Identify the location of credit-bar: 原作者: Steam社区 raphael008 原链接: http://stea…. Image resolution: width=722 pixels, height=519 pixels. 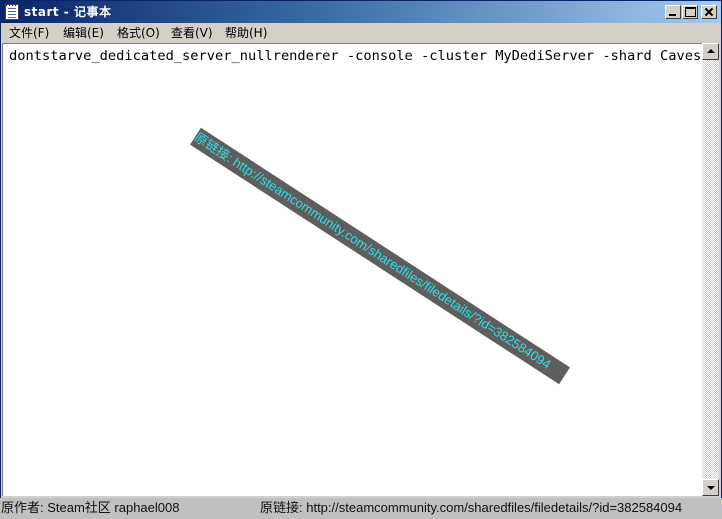
(361, 508).